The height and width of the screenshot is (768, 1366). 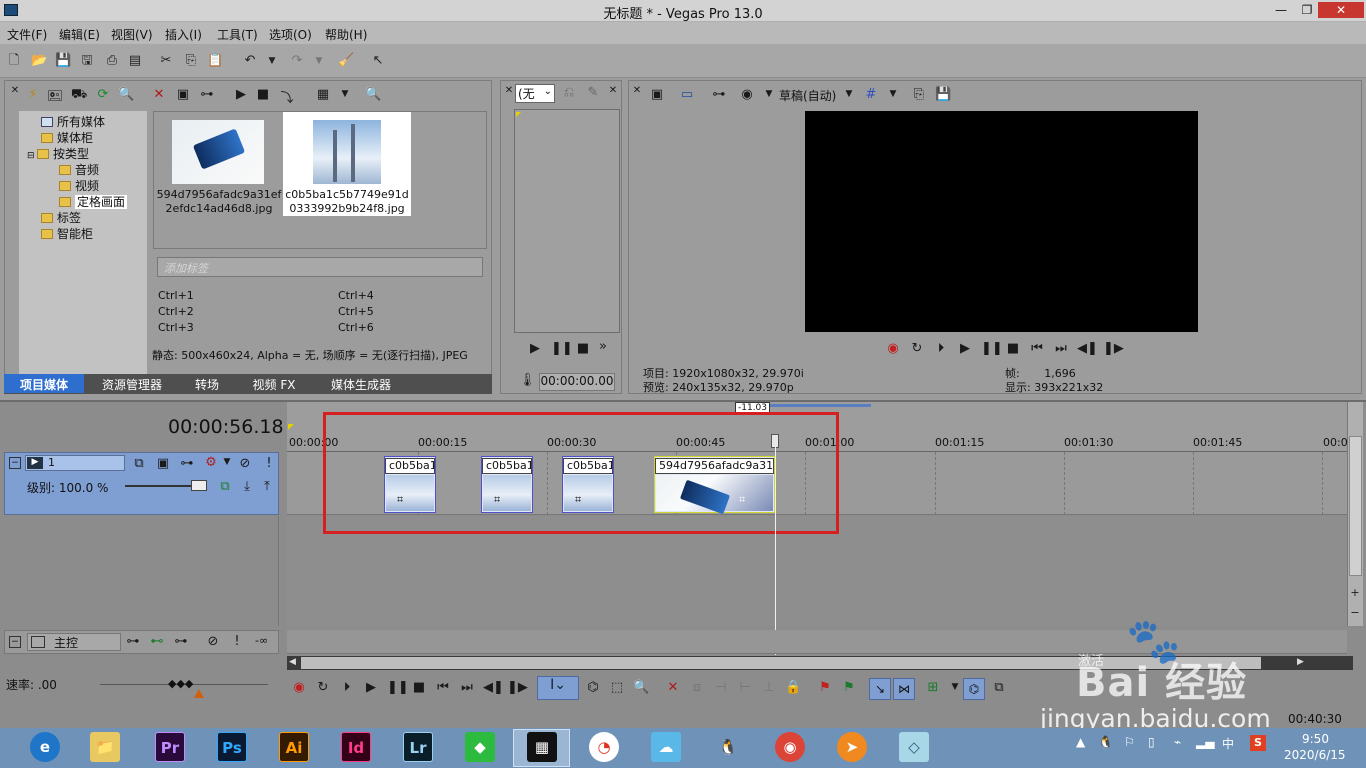 I want to click on go-to-end-icon: ⏭, so click(x=1061, y=348).